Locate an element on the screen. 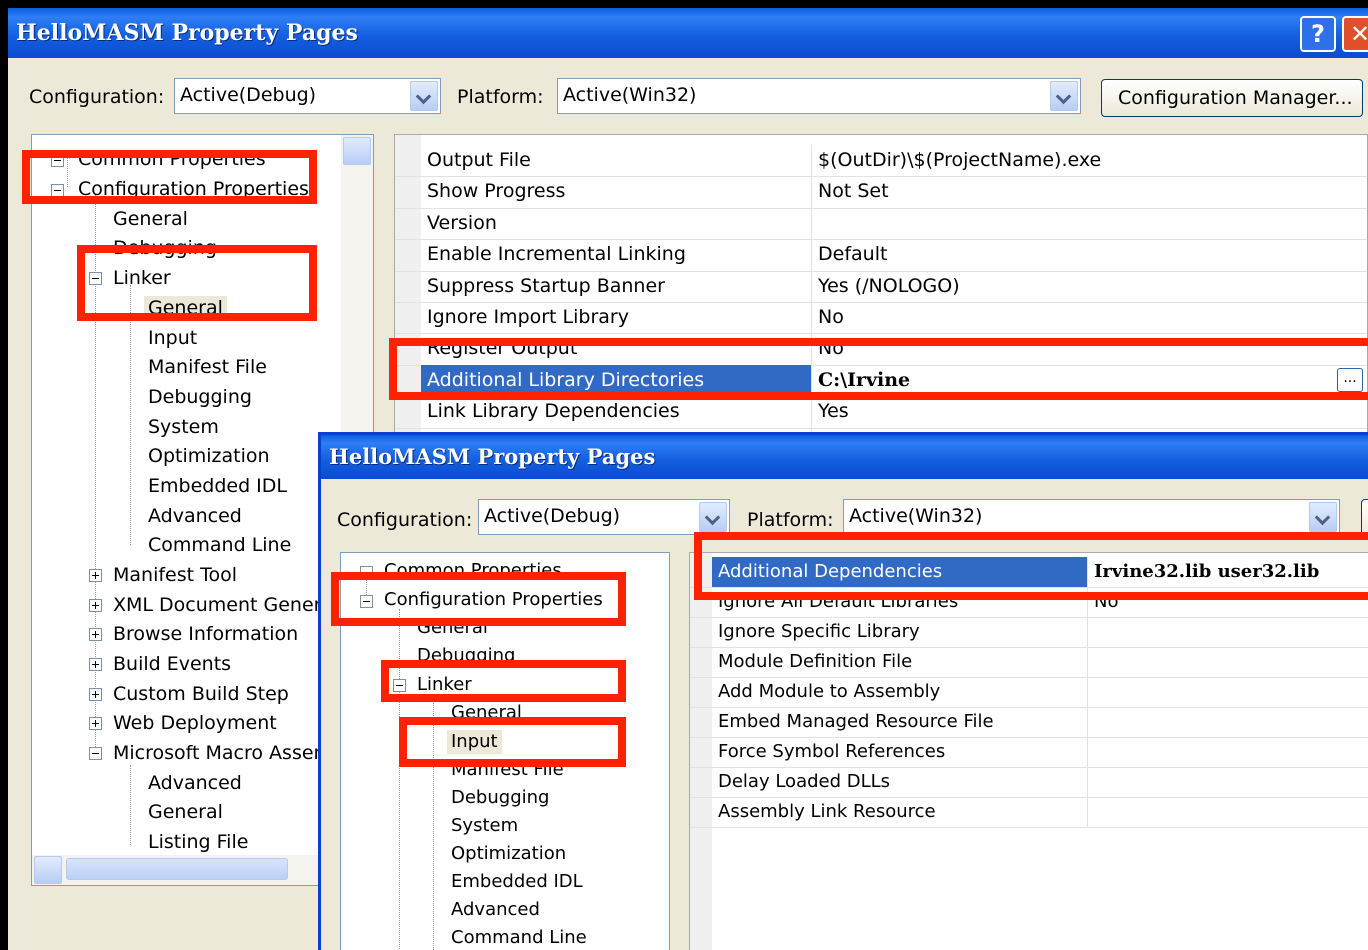 This screenshot has width=1368, height=950. property-row: Suppress Startup Banner Yes (/NOLOGO) is located at coordinates (881, 286).